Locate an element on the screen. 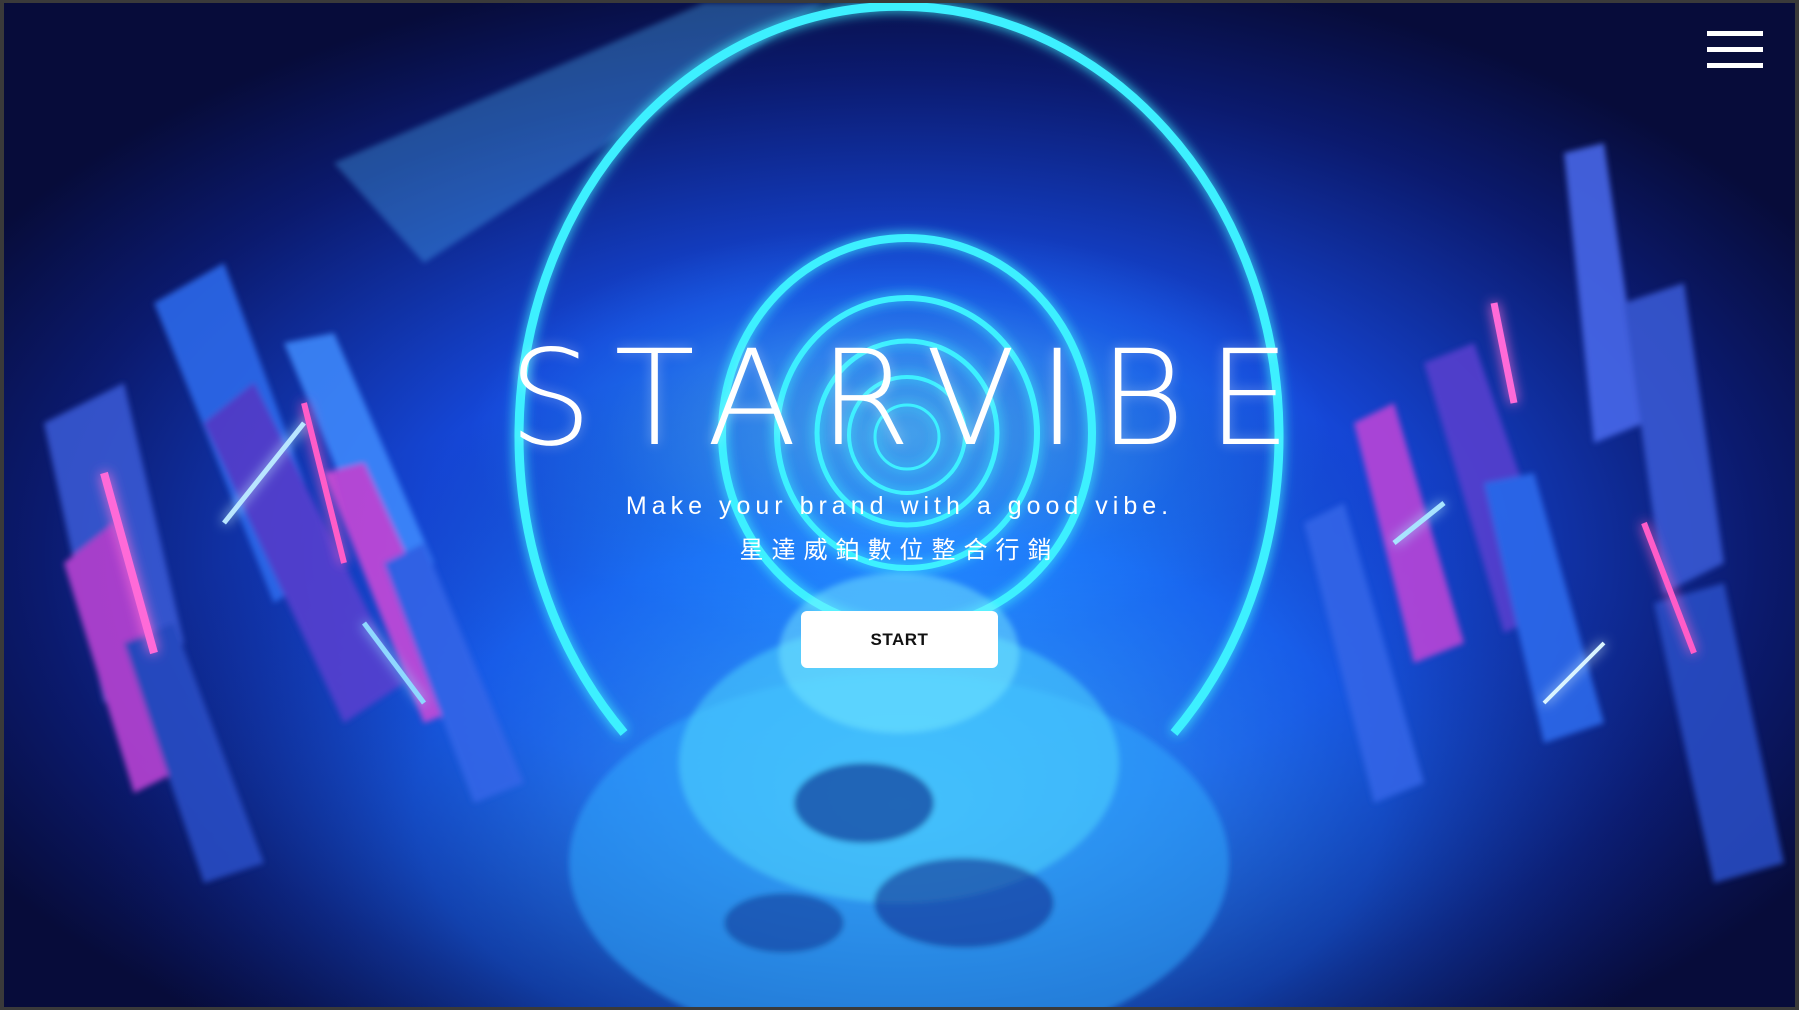 Image resolution: width=1799 pixels, height=1010 pixels. hamburger-menu-icon is located at coordinates (1735, 50).